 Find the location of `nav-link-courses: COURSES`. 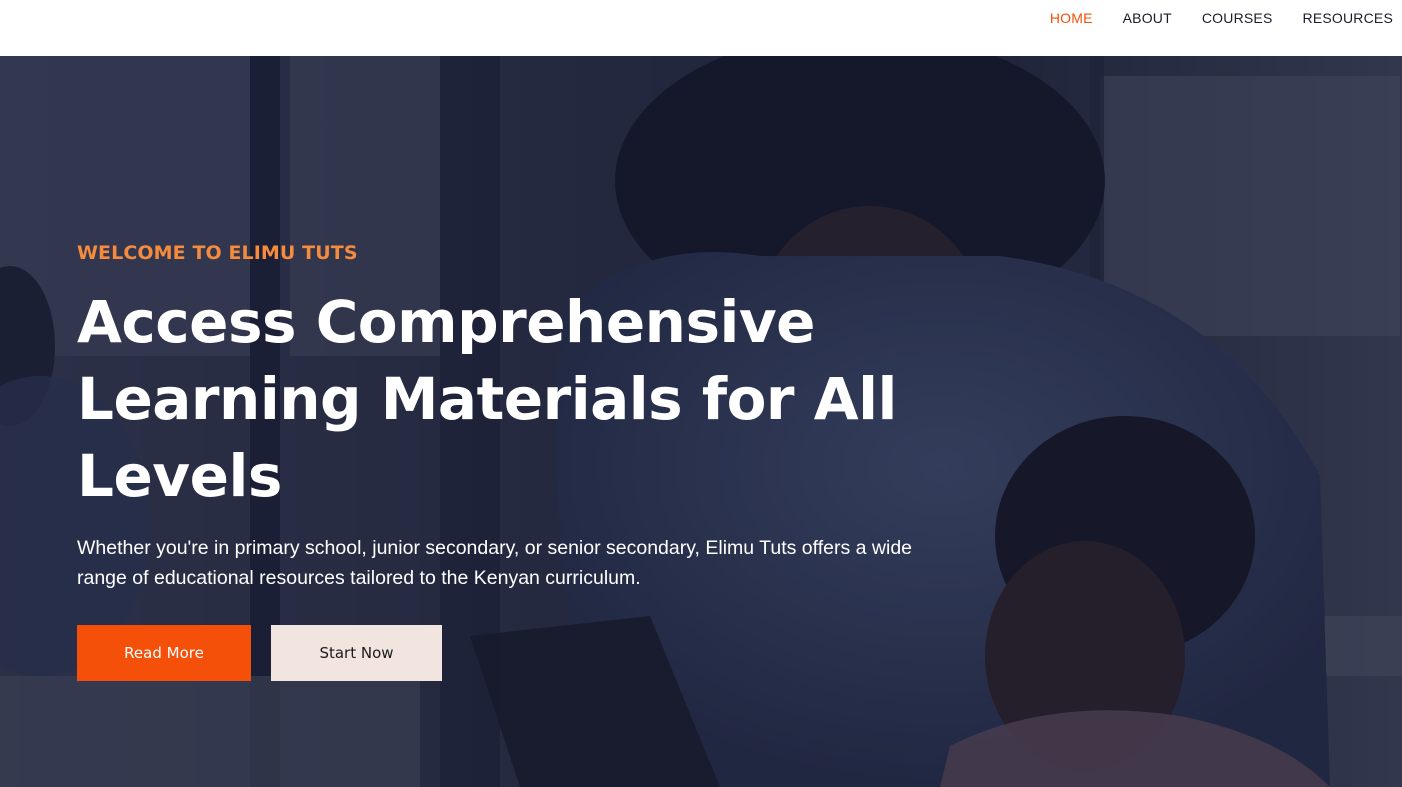

nav-link-courses: COURSES is located at coordinates (1237, 18).